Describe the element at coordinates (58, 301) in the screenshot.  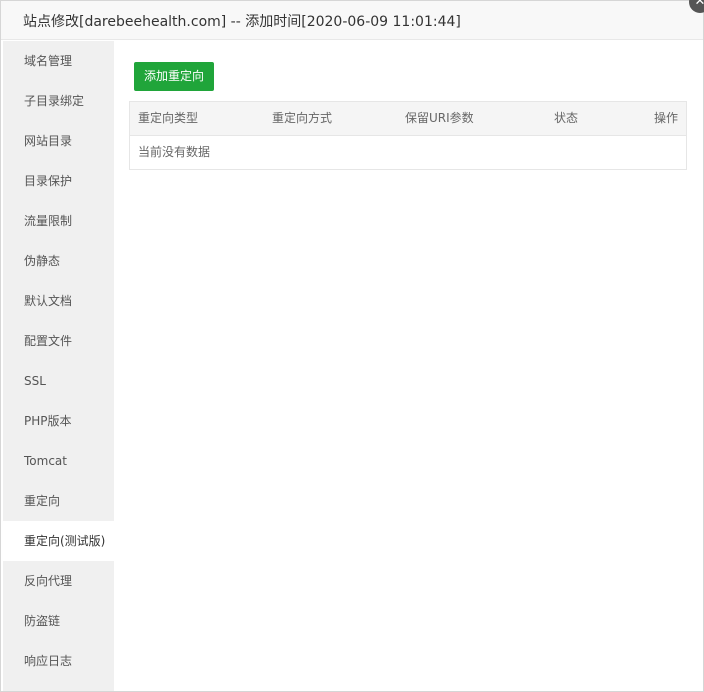
I see `sidebar-item-default-document: 默认文档` at that location.